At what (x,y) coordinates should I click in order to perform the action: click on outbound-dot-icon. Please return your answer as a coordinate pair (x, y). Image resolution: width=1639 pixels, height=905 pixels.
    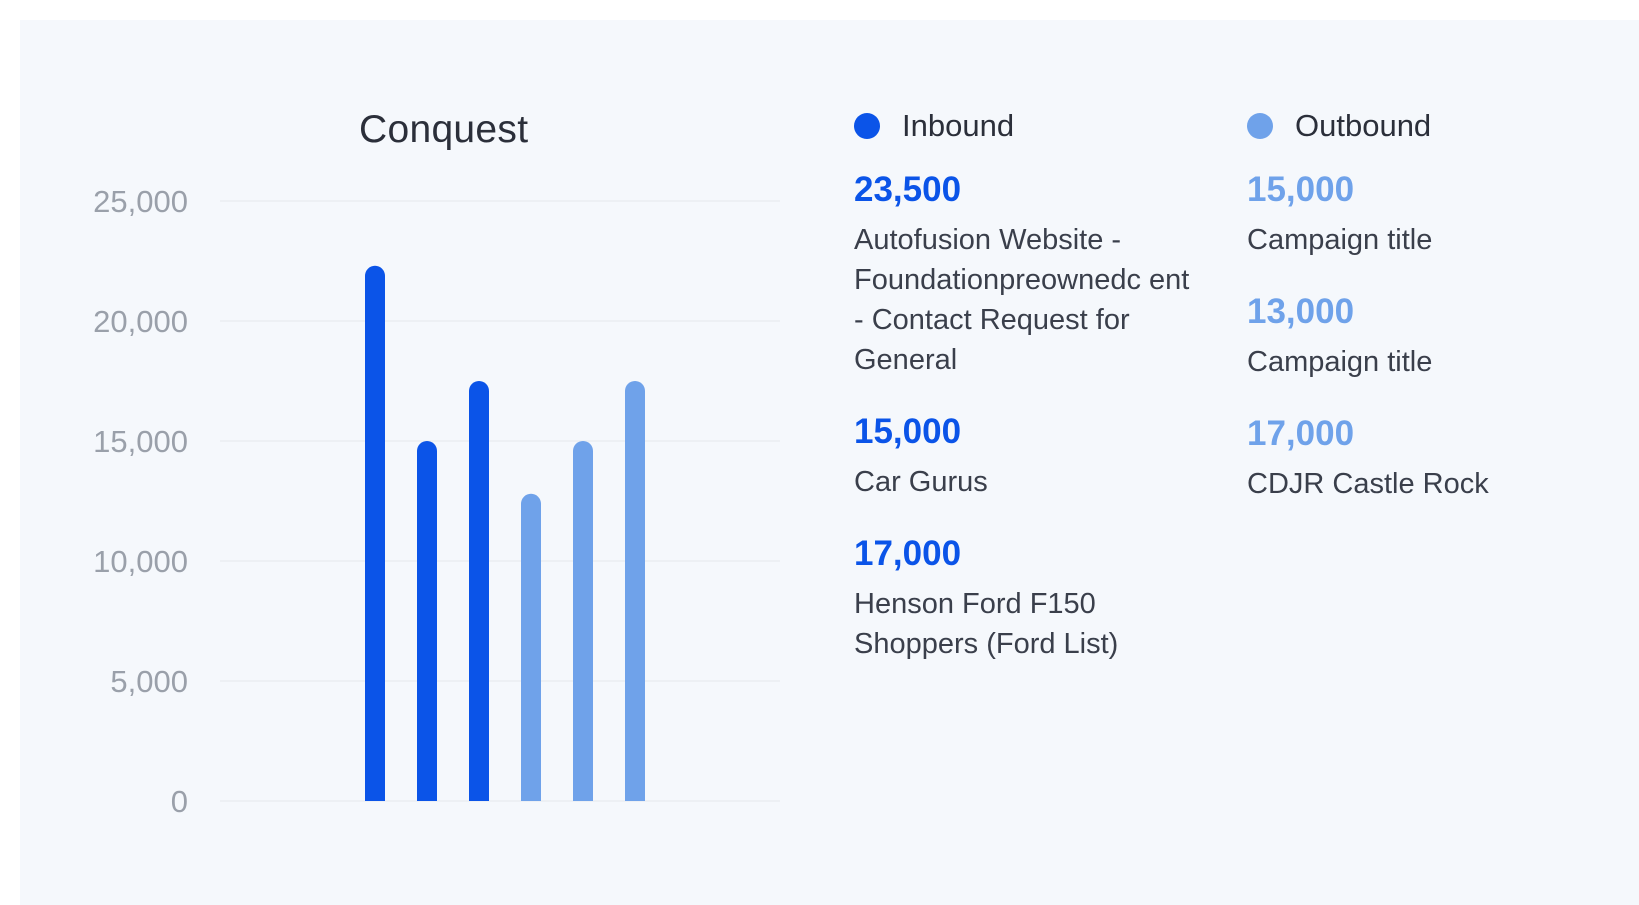
    Looking at the image, I should click on (1260, 126).